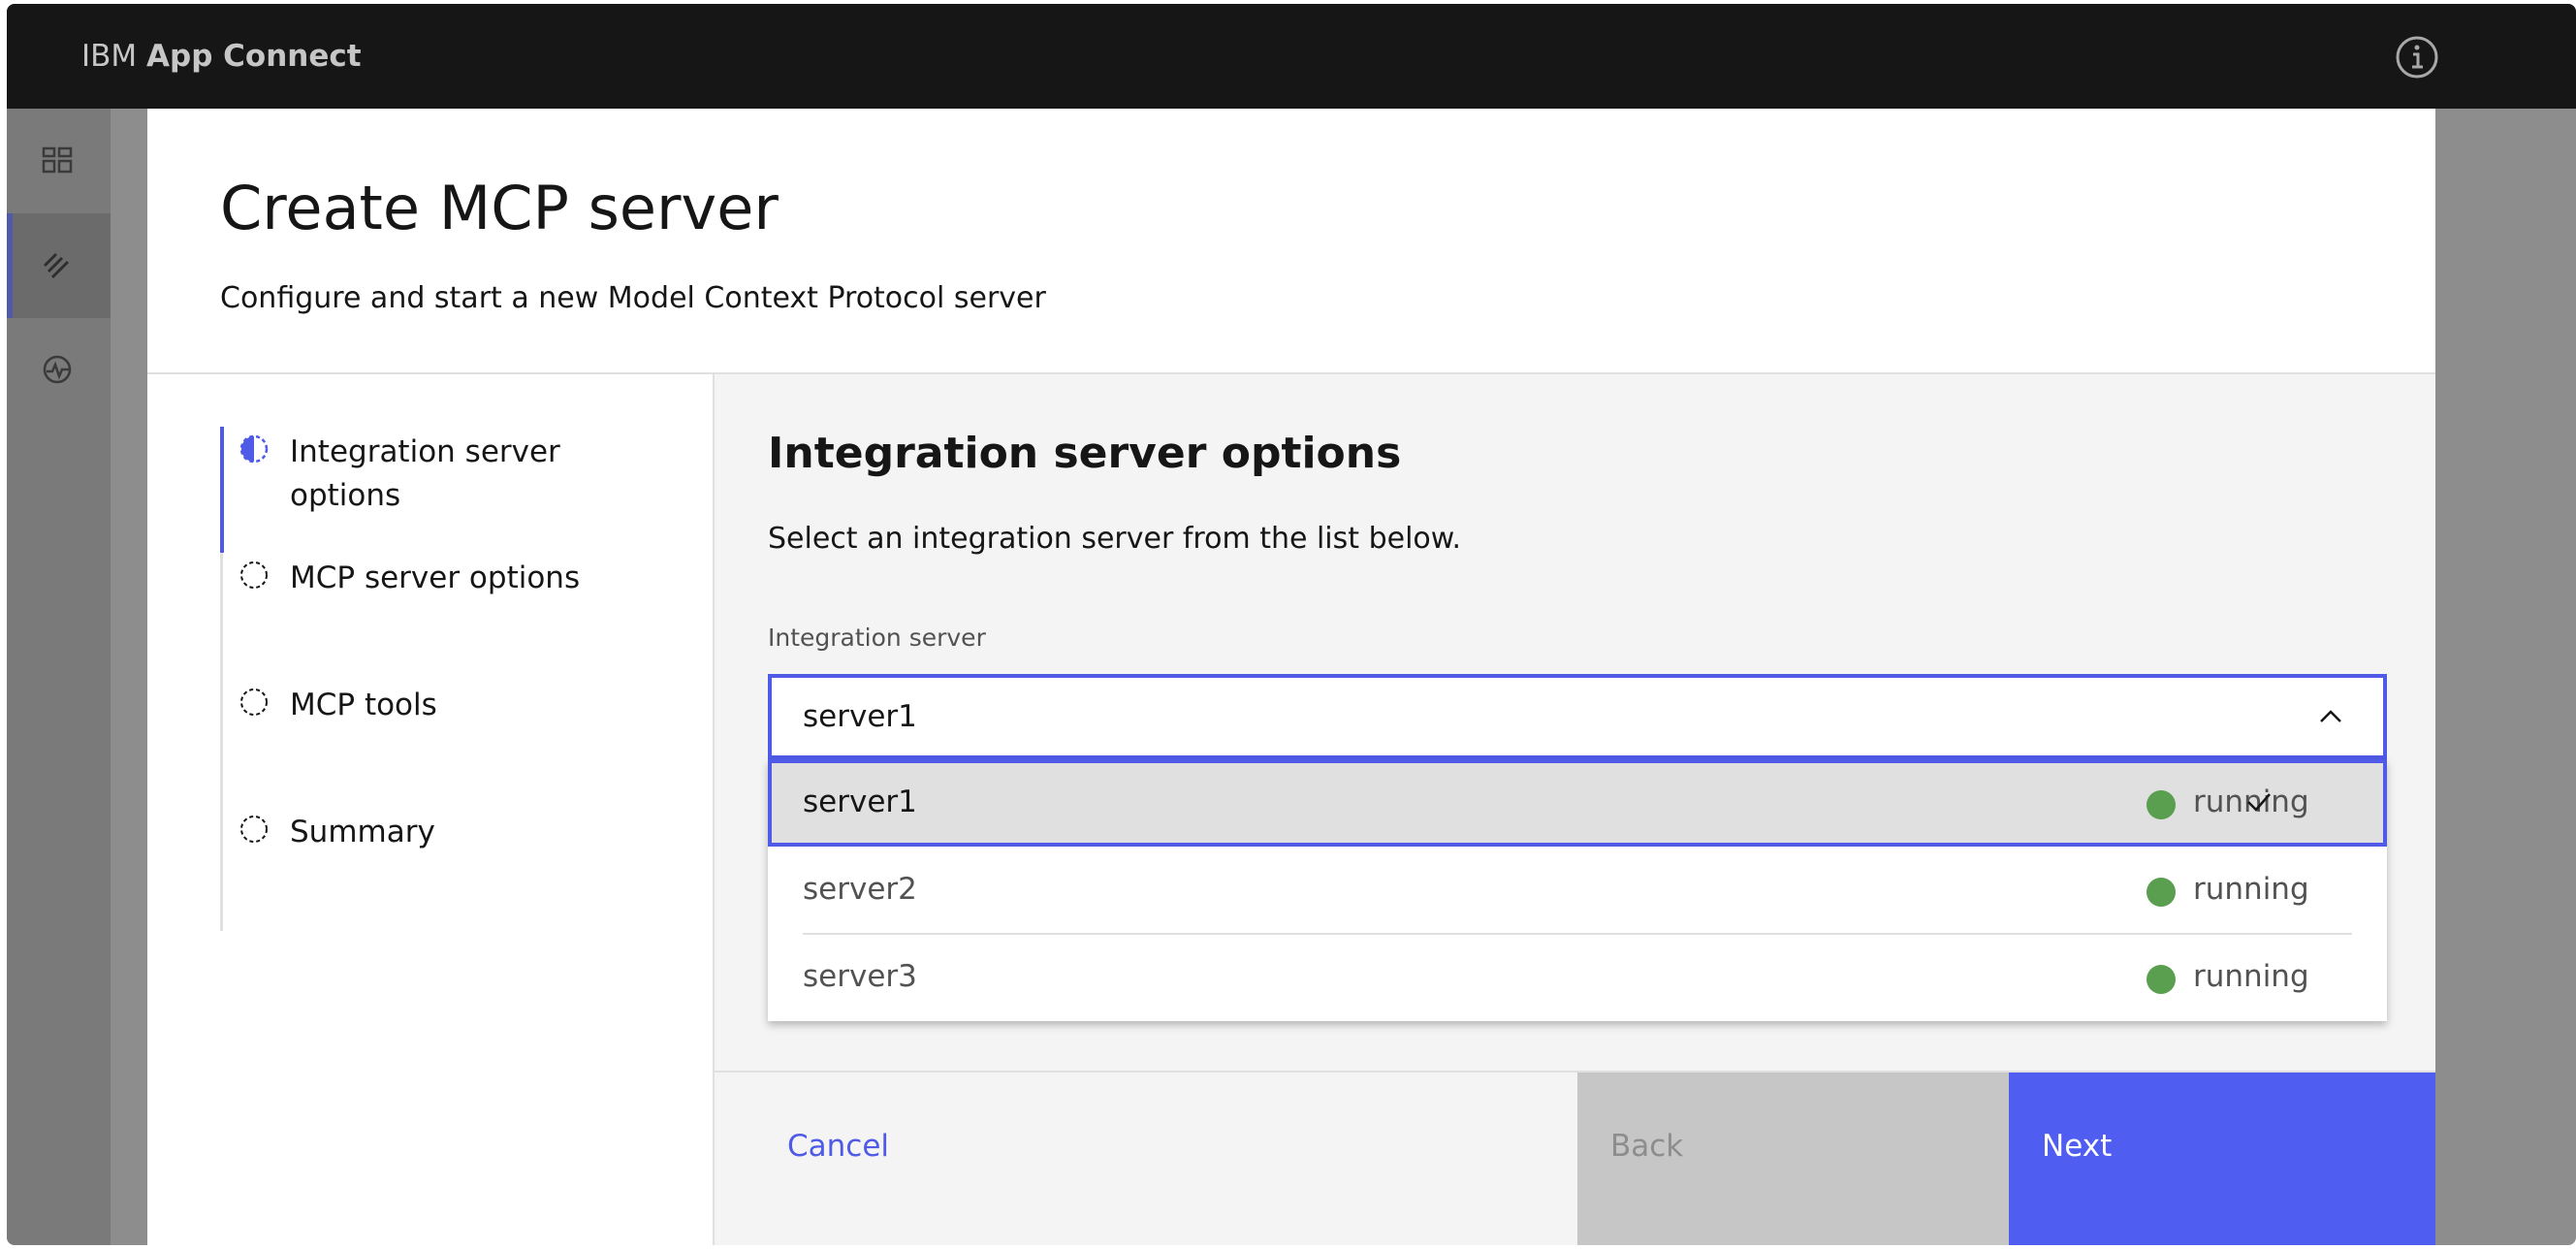  Describe the element at coordinates (2259, 803) in the screenshot. I see `checkmark-icon` at that location.